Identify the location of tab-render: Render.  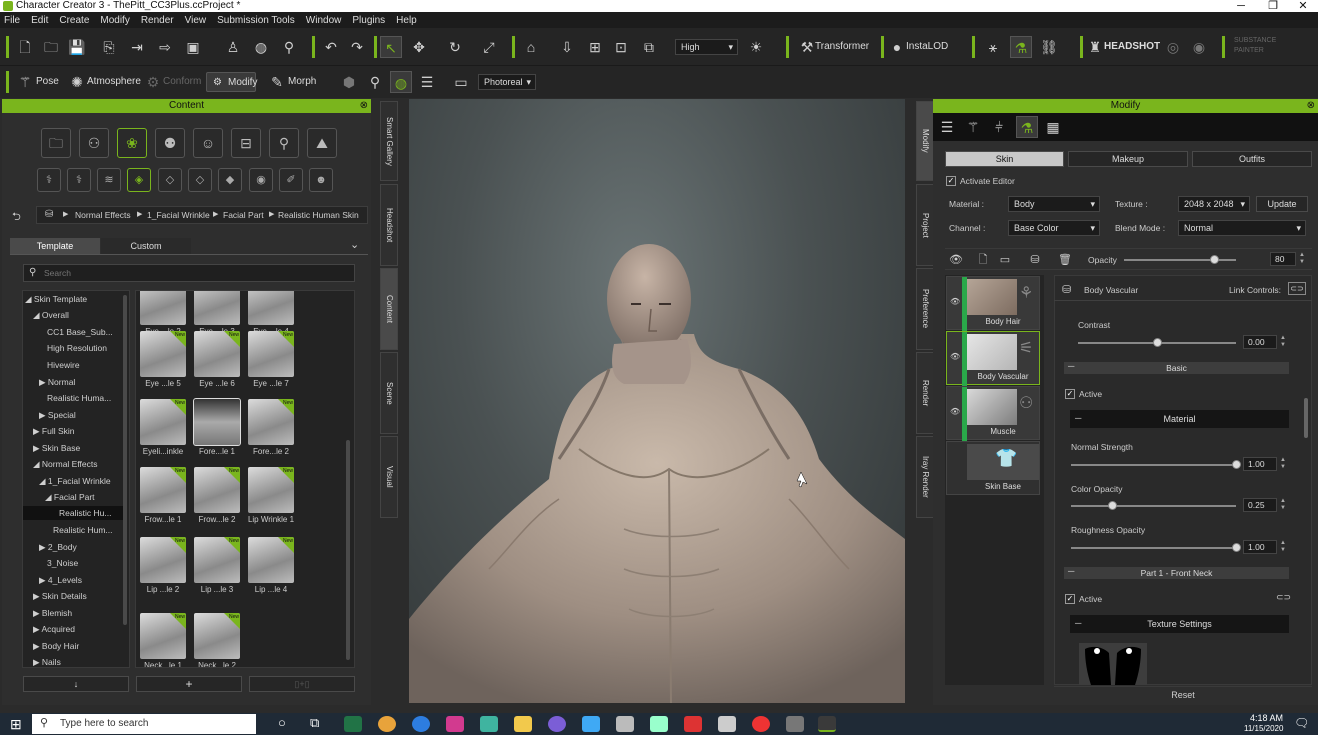
(925, 393).